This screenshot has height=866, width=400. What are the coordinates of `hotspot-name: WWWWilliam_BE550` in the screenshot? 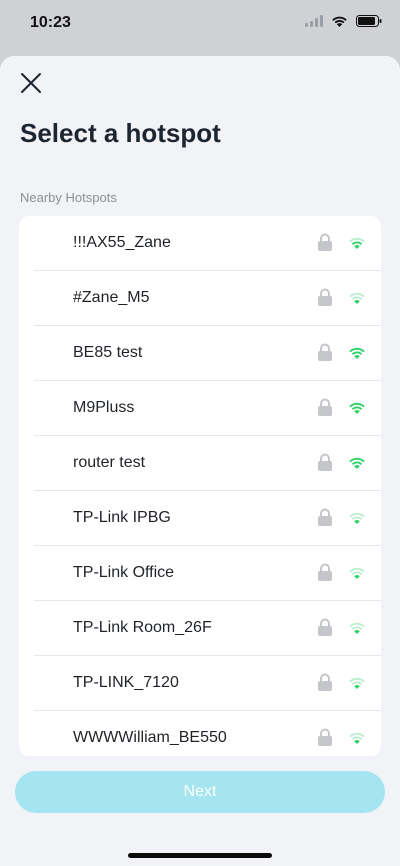 It's located at (150, 737).